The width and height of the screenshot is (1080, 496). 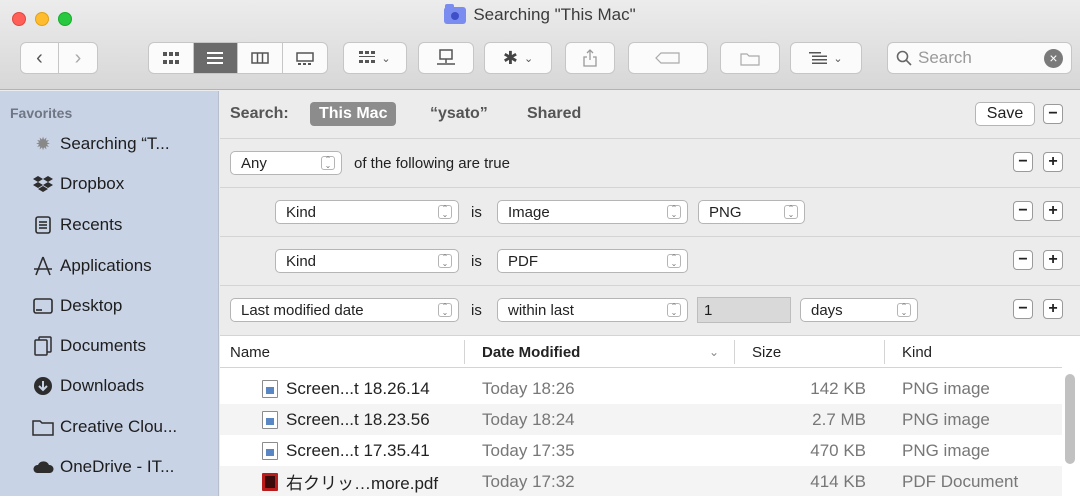 I want to click on kind-value-popup: PDF ⌃ ⌄, so click(x=592, y=261).